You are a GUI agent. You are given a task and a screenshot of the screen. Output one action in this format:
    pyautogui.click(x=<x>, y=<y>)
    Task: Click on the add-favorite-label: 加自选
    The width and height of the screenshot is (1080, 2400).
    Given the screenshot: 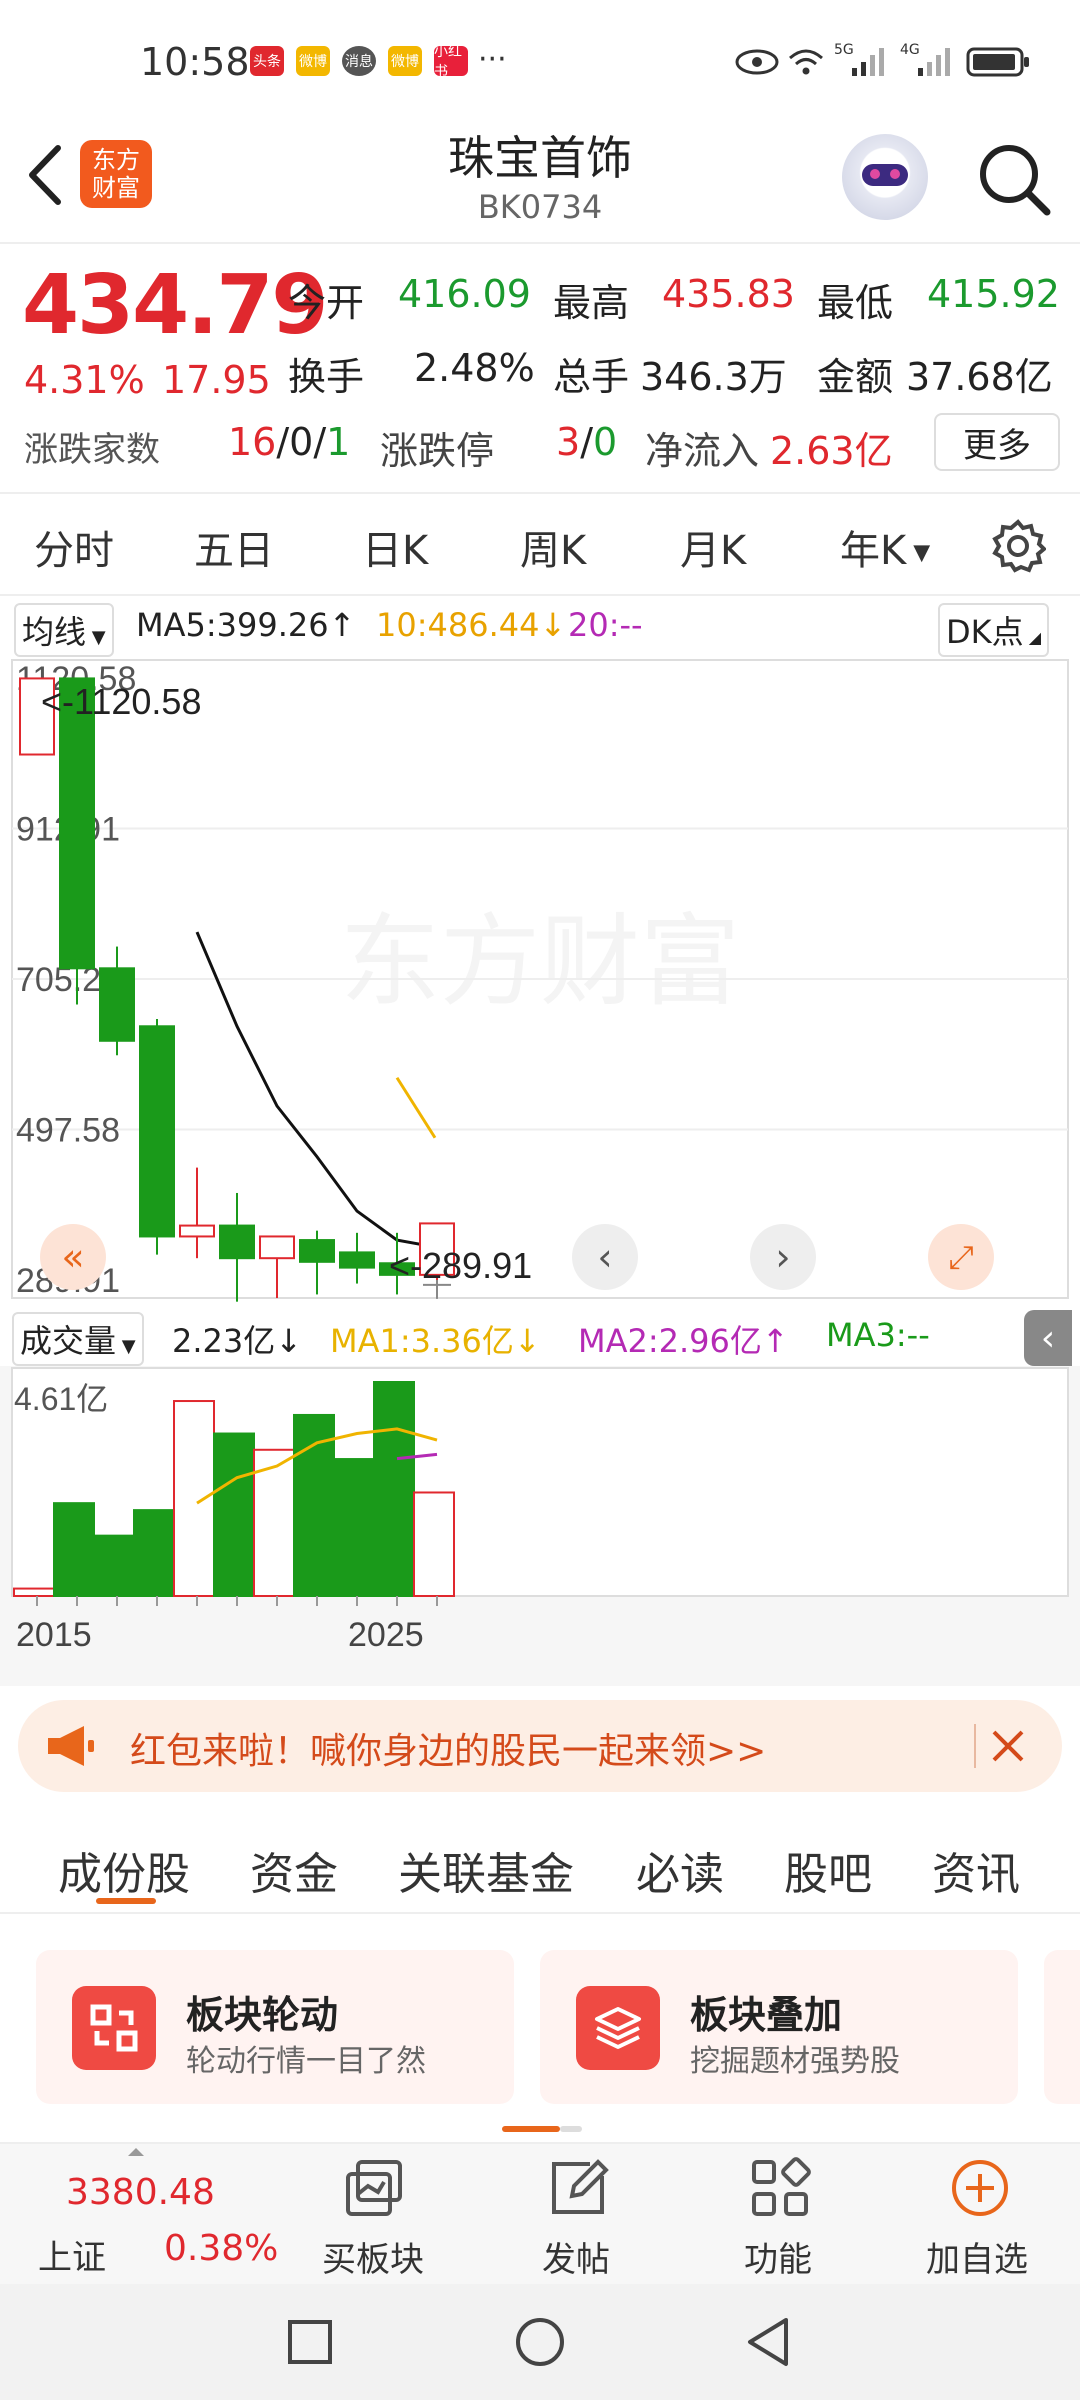 What is the action you would take?
    pyautogui.click(x=977, y=2256)
    